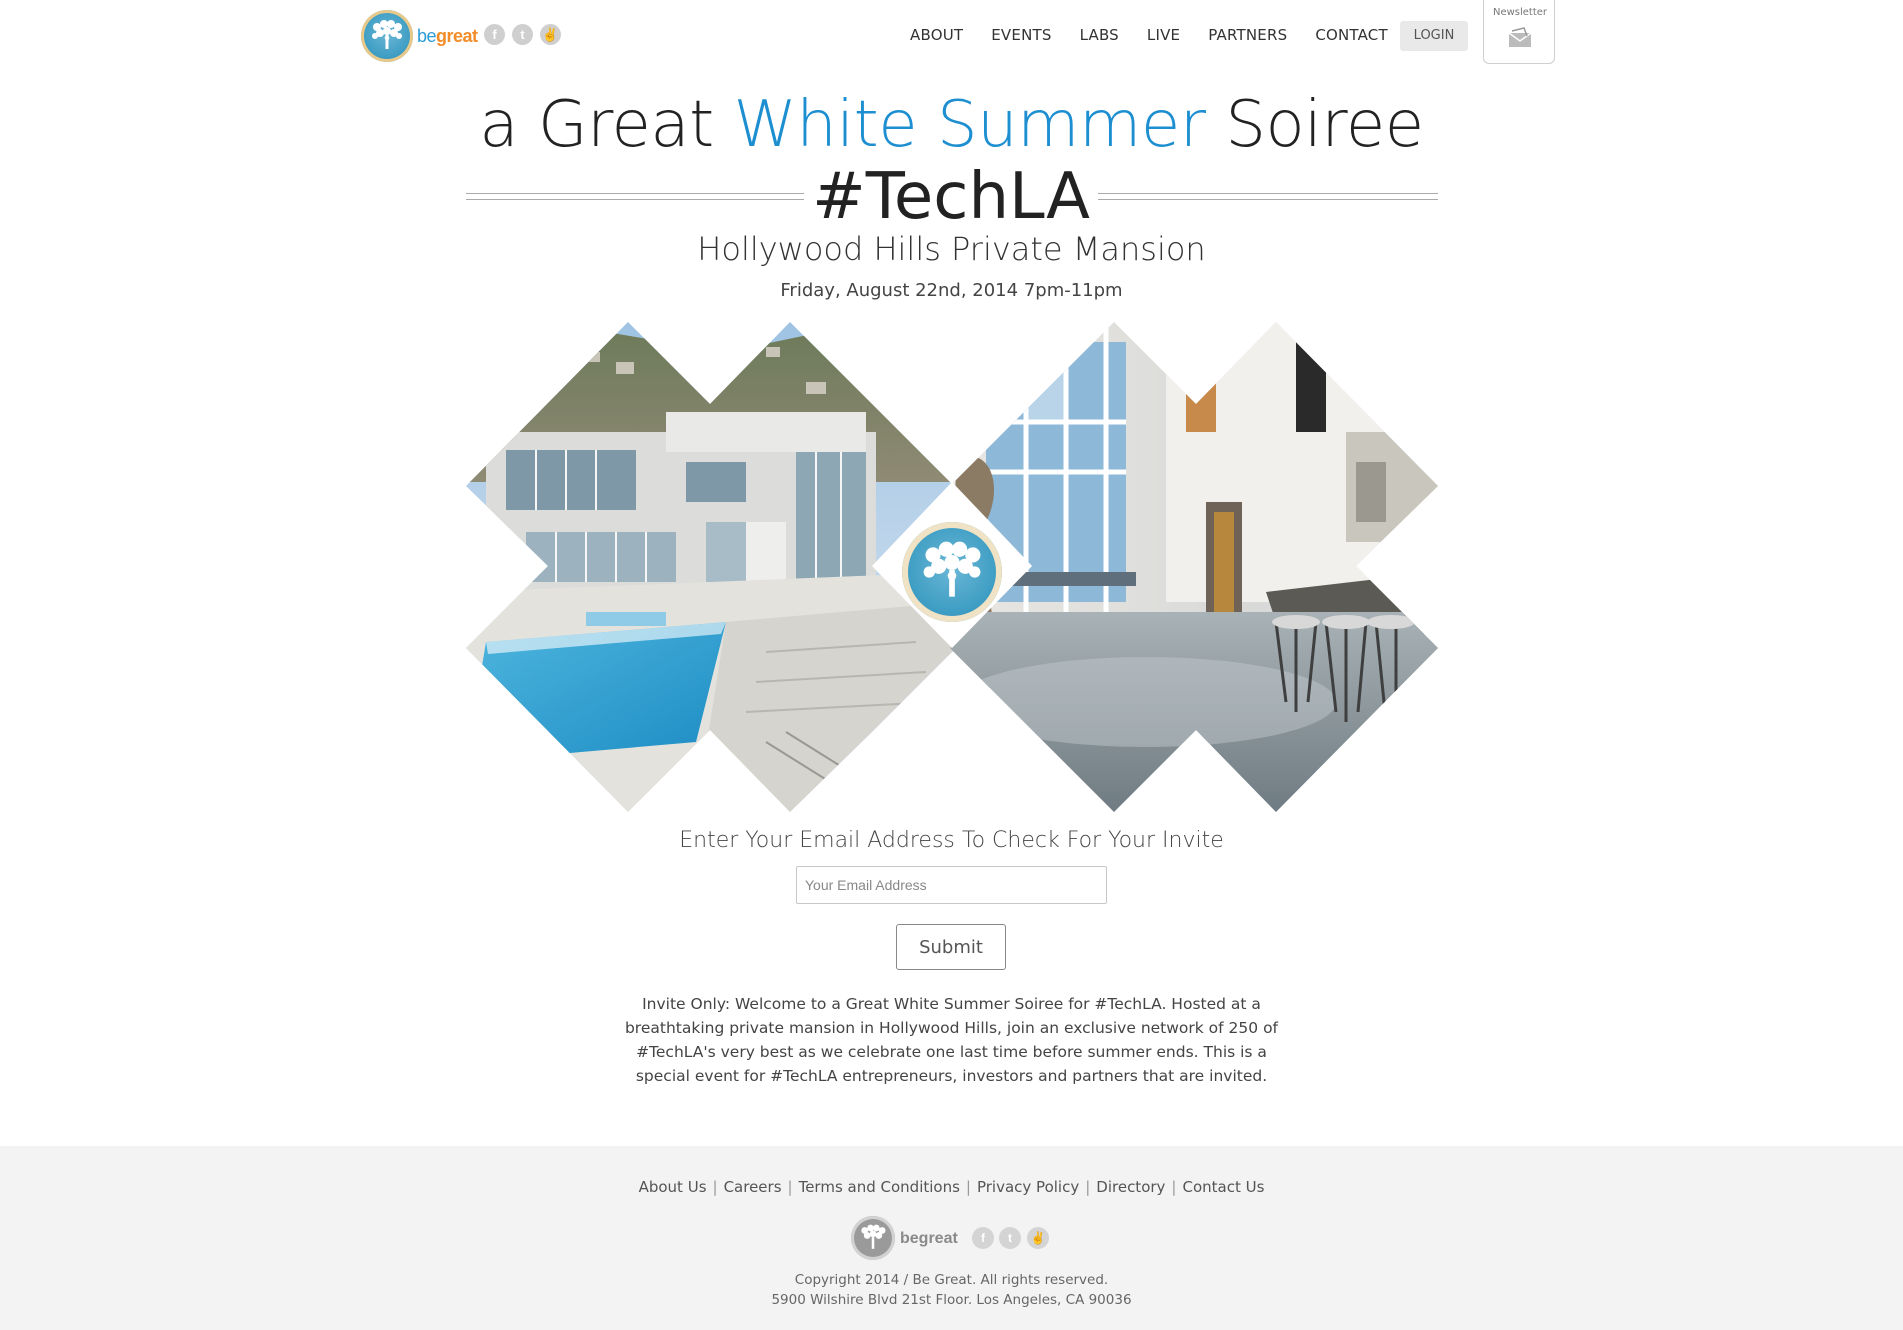 Image resolution: width=1903 pixels, height=1330 pixels. What do you see at coordinates (753, 1187) in the screenshot?
I see `footer-link-careers: Careers` at bounding box center [753, 1187].